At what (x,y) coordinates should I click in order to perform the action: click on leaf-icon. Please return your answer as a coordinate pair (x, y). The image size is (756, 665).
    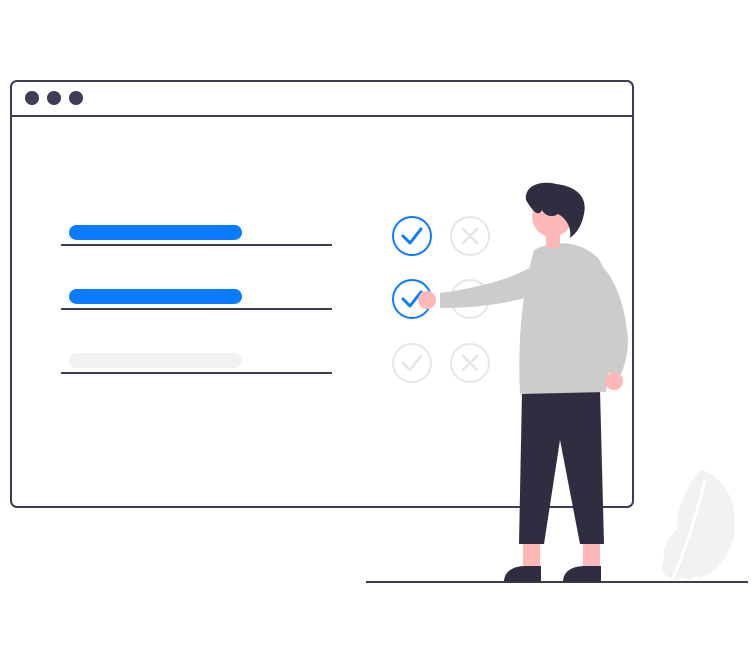
    Looking at the image, I should click on (698, 525).